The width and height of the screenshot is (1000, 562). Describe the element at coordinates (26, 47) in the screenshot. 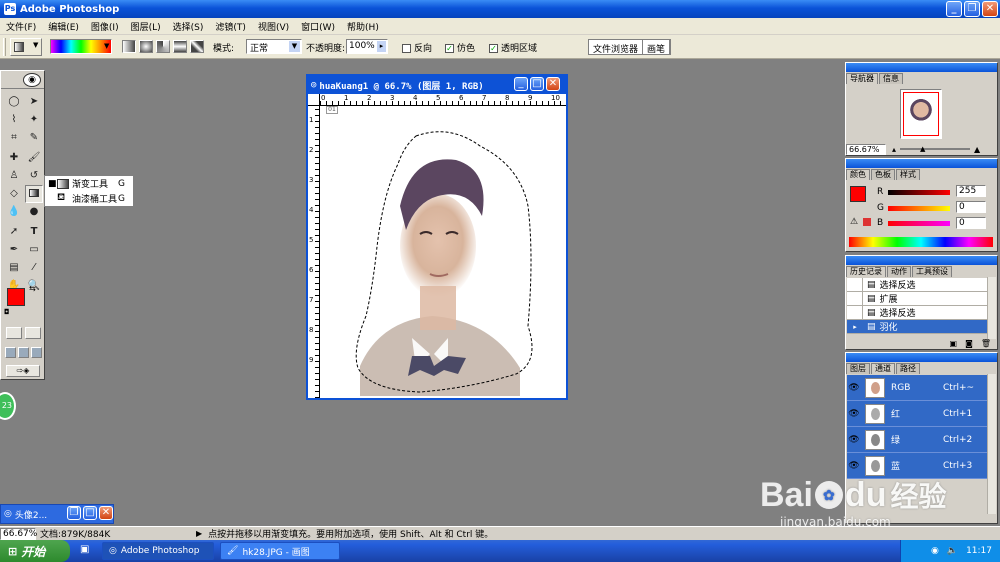

I see `tool-preset-picker: ▼` at that location.